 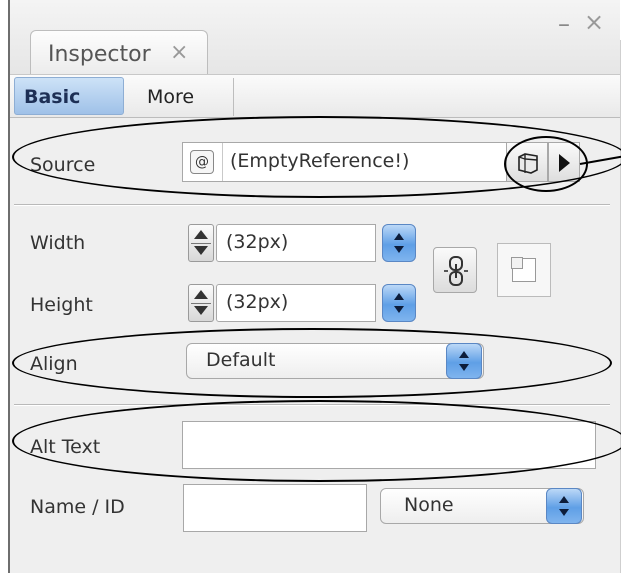 What do you see at coordinates (275, 508) in the screenshot?
I see `name-id-input` at bounding box center [275, 508].